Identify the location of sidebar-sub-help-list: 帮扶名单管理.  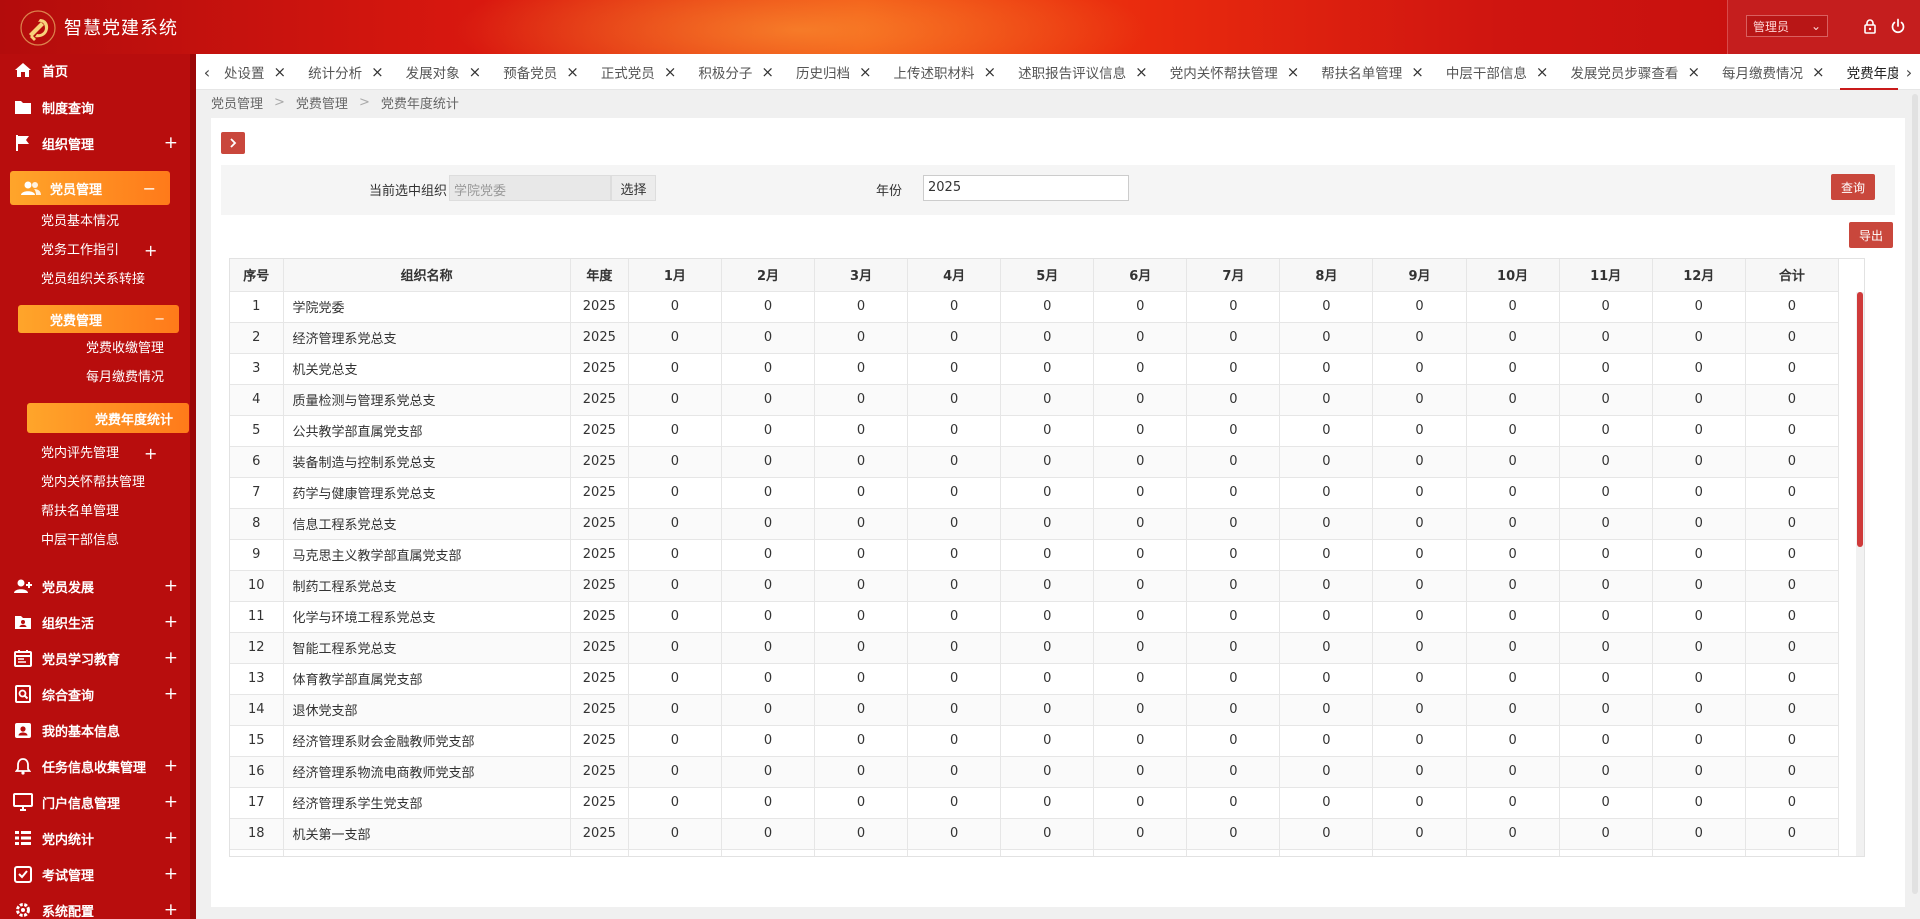
(80, 512).